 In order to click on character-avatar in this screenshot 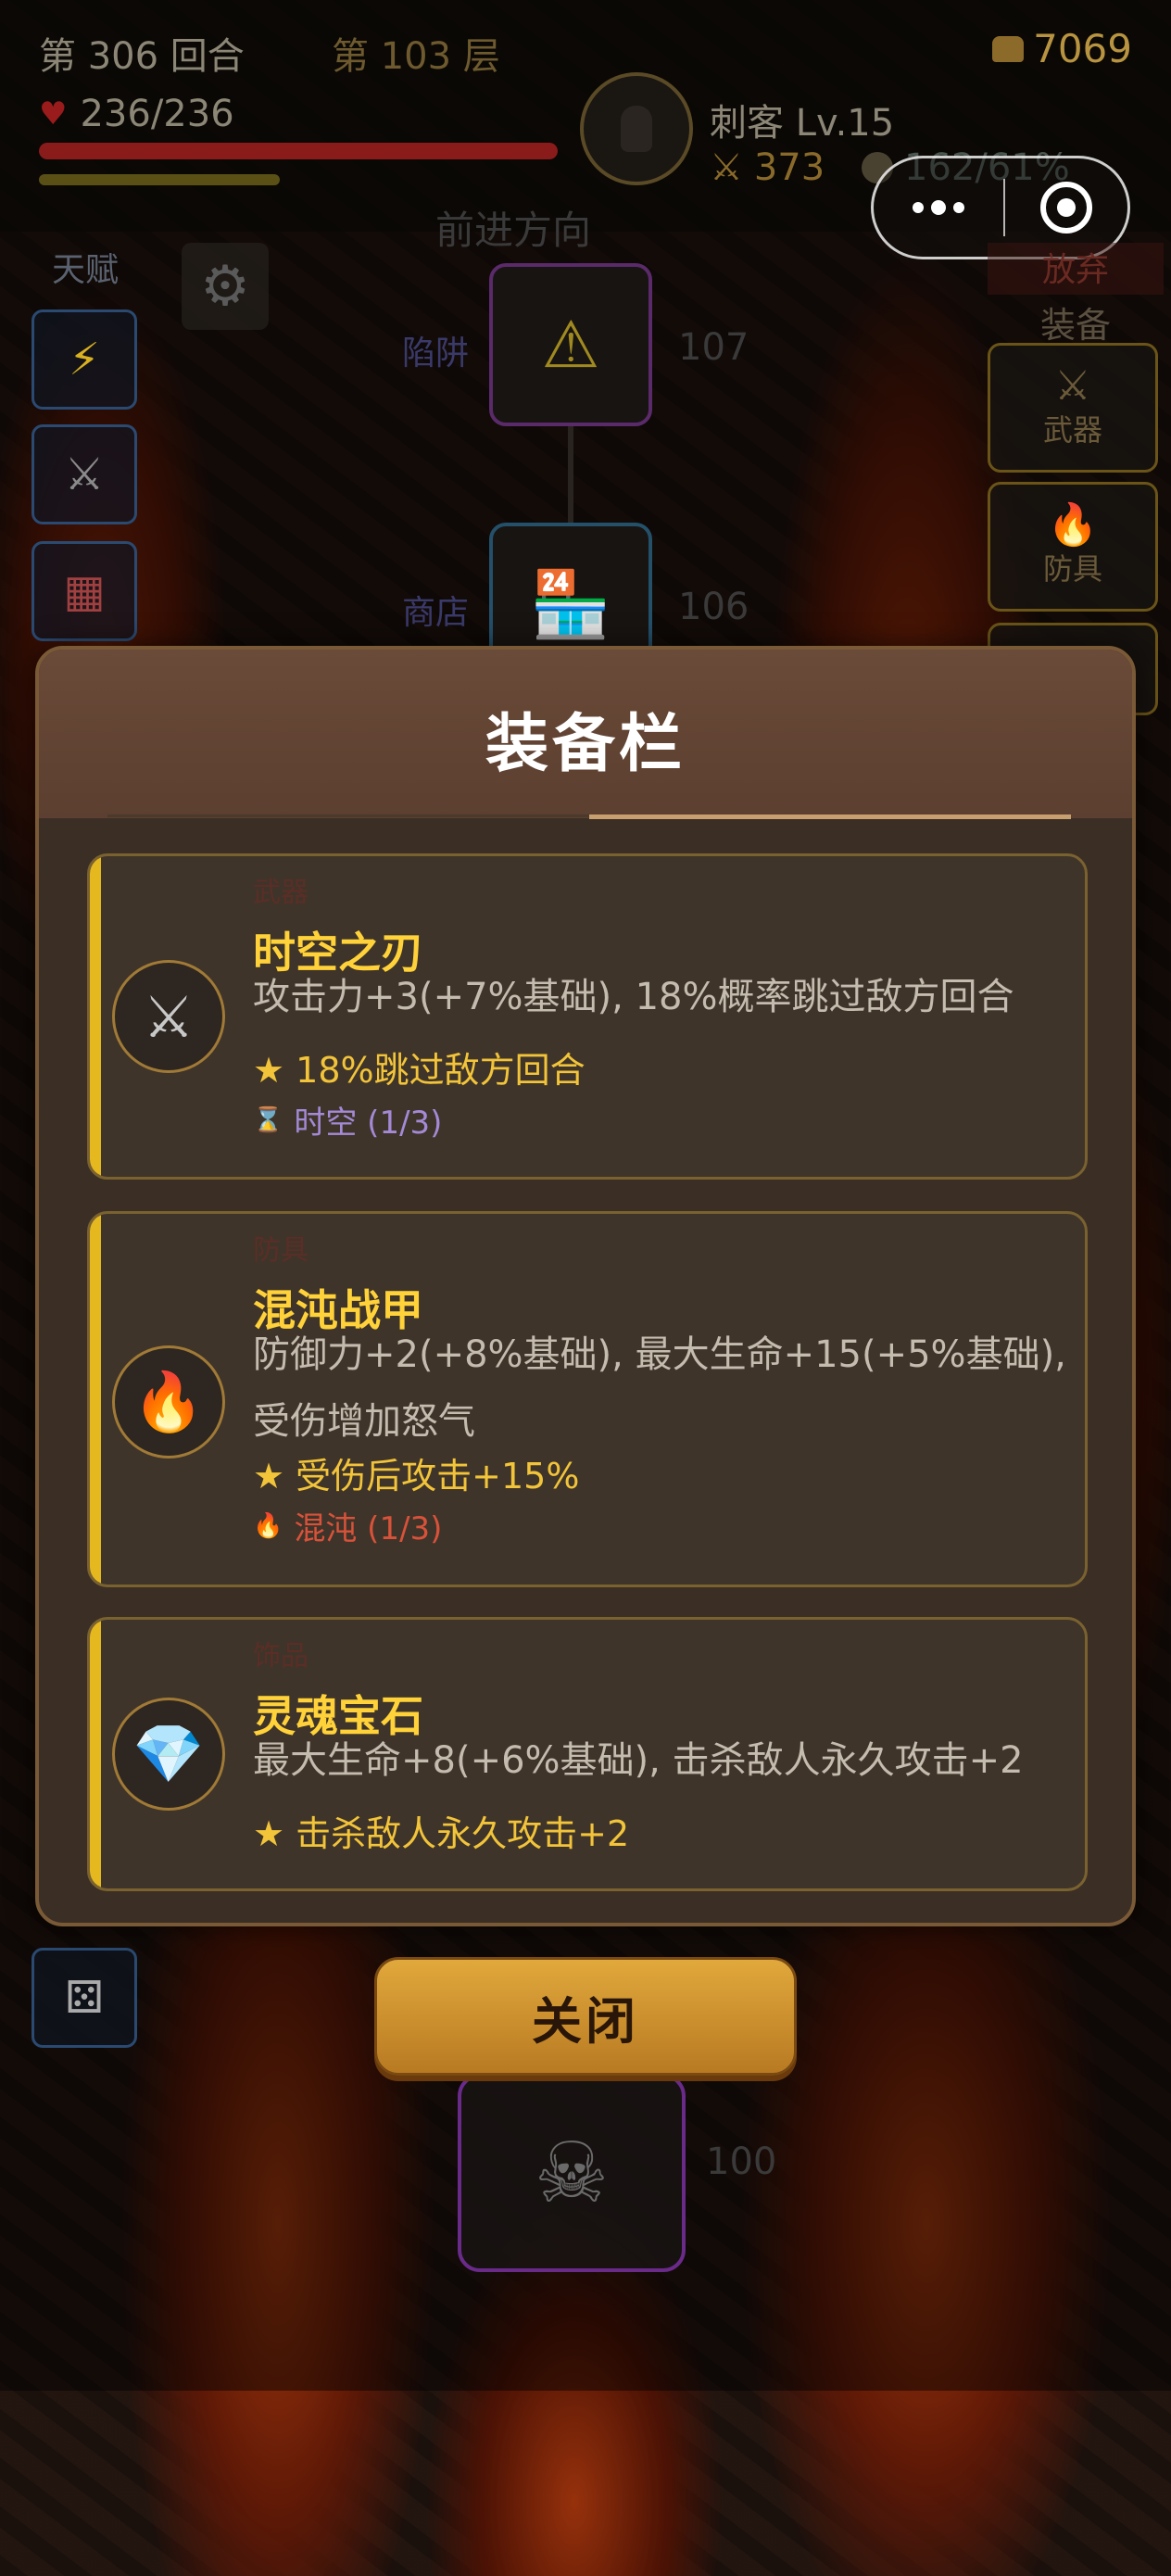, I will do `click(637, 128)`.